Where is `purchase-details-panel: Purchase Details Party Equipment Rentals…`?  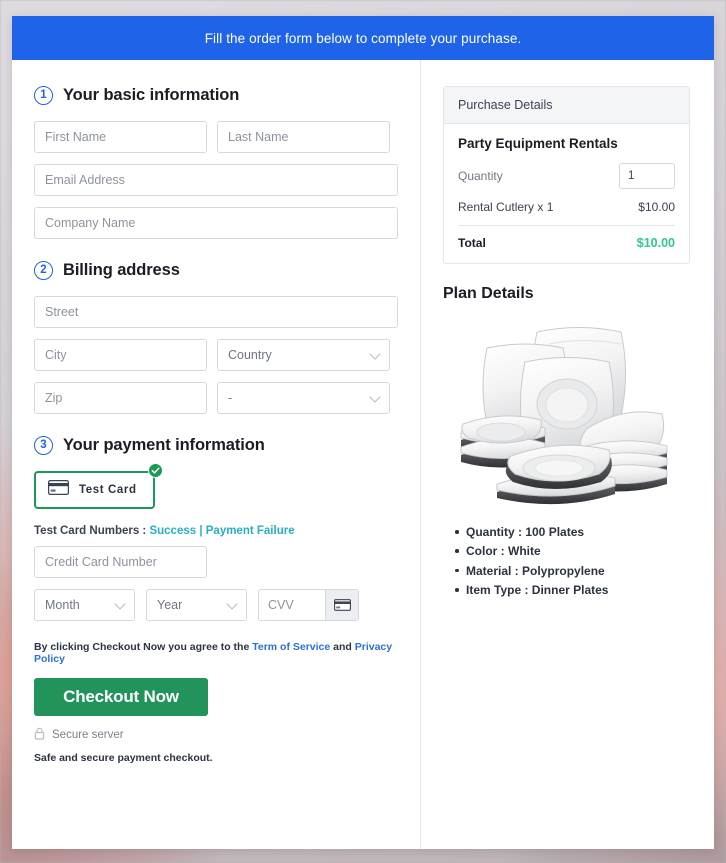
purchase-details-panel: Purchase Details Party Equipment Rentals… is located at coordinates (566, 175).